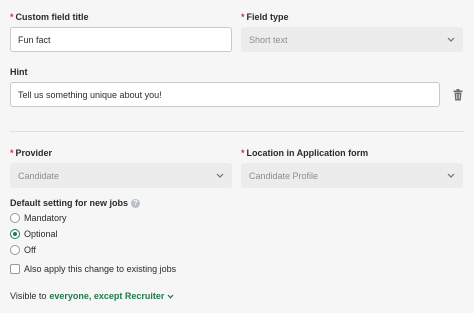 The width and height of the screenshot is (474, 313). What do you see at coordinates (38, 218) in the screenshot?
I see `radio-option-mandatory: Mandatory` at bounding box center [38, 218].